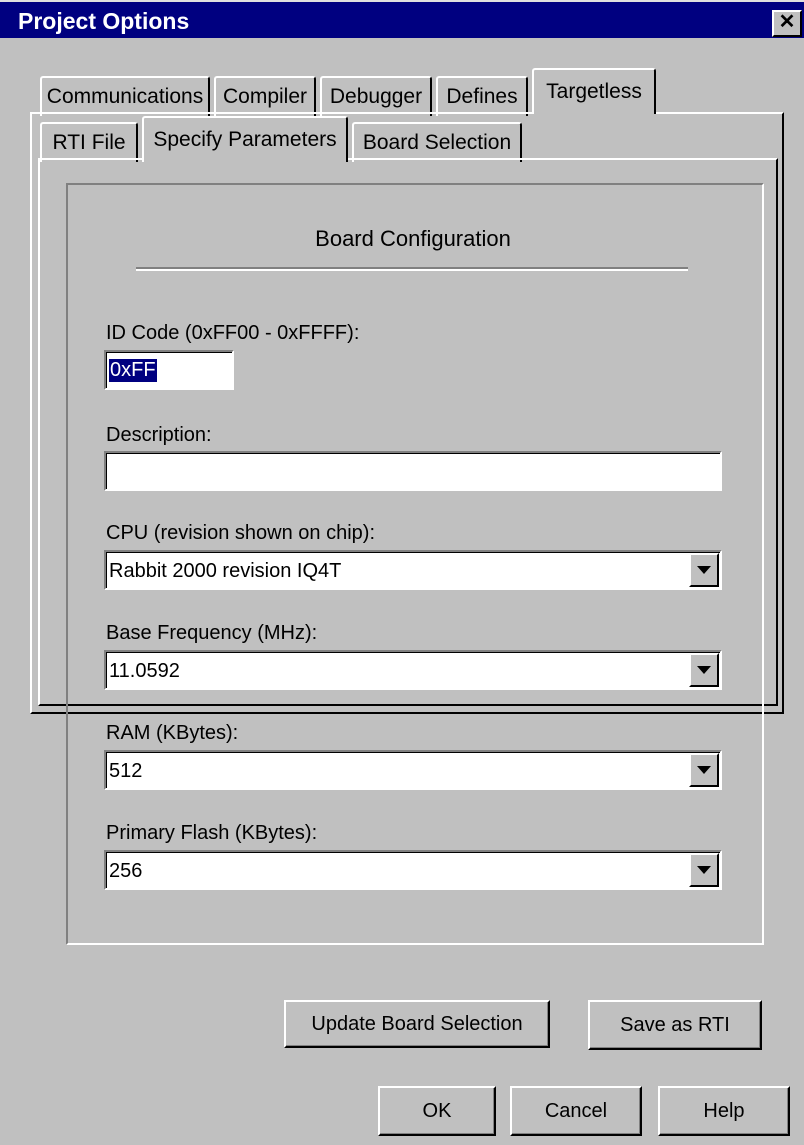 This screenshot has width=804, height=1145. What do you see at coordinates (437, 1111) in the screenshot?
I see `ok-button: OK` at bounding box center [437, 1111].